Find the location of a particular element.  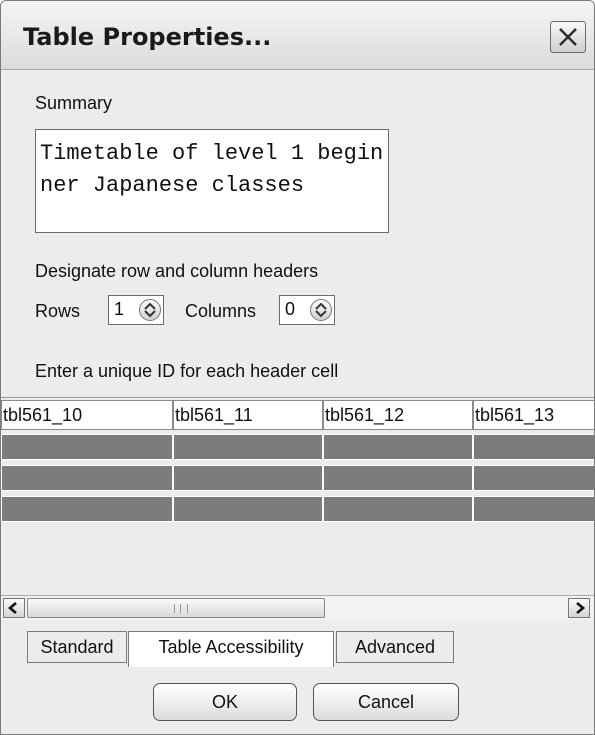

header-id-cell: tbl561_13 is located at coordinates (533, 415).